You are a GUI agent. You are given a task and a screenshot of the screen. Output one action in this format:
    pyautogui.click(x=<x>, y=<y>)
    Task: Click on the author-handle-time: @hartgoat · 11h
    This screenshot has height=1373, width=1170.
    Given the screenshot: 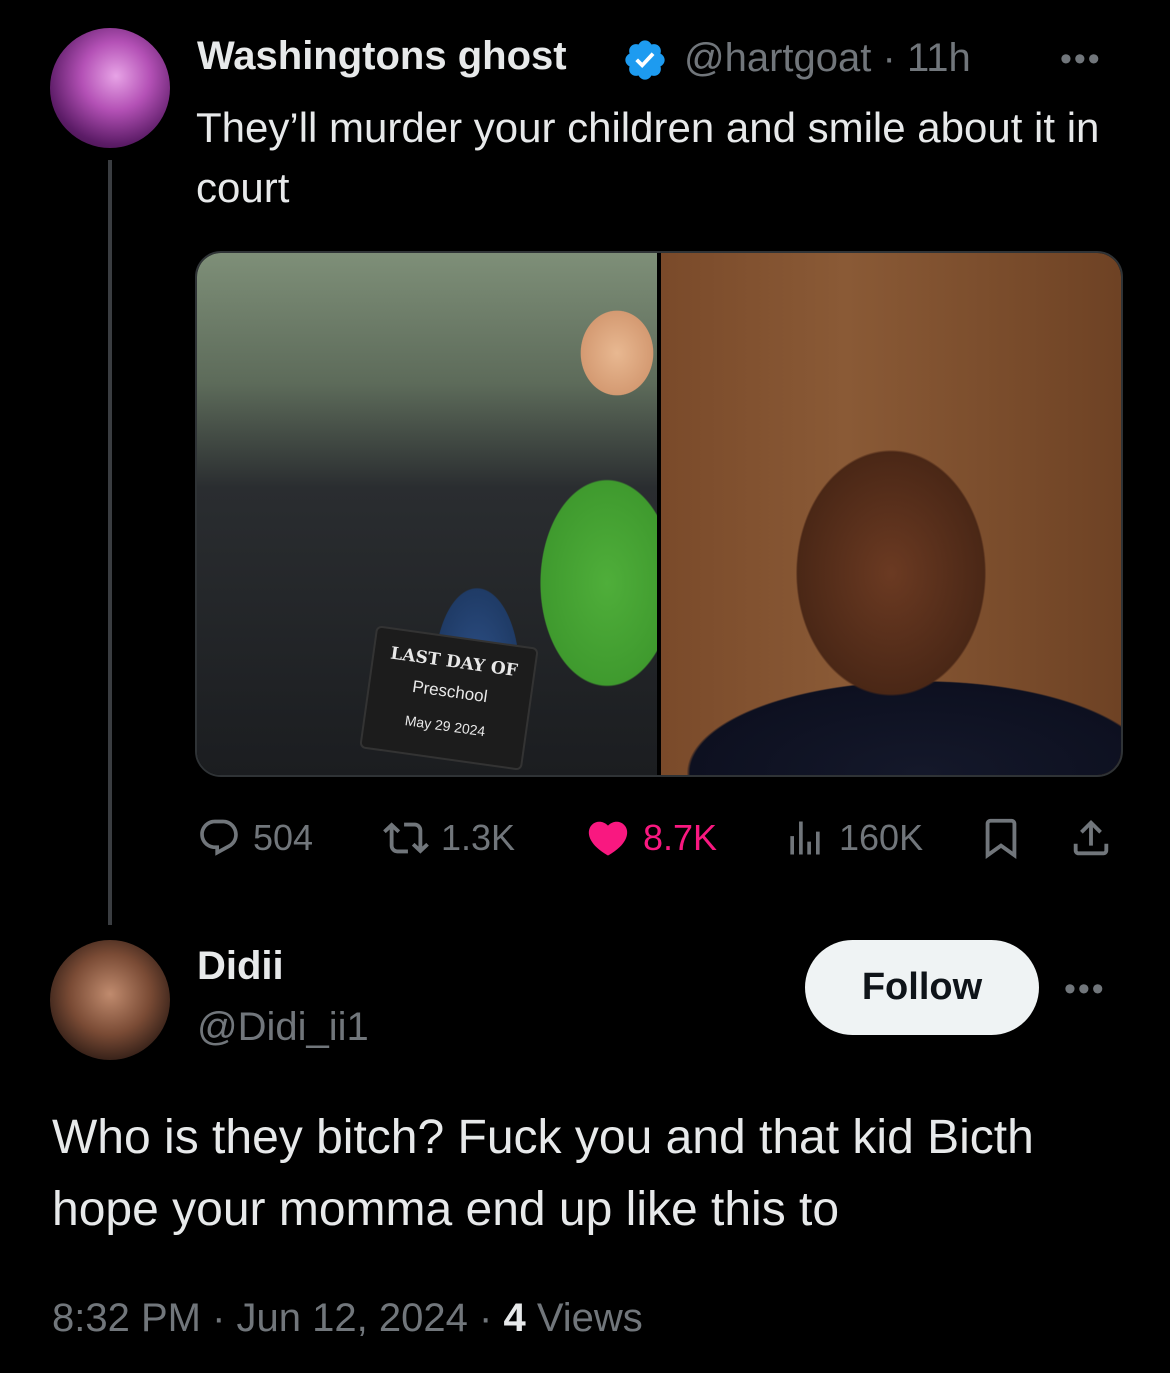 What is the action you would take?
    pyautogui.click(x=827, y=58)
    